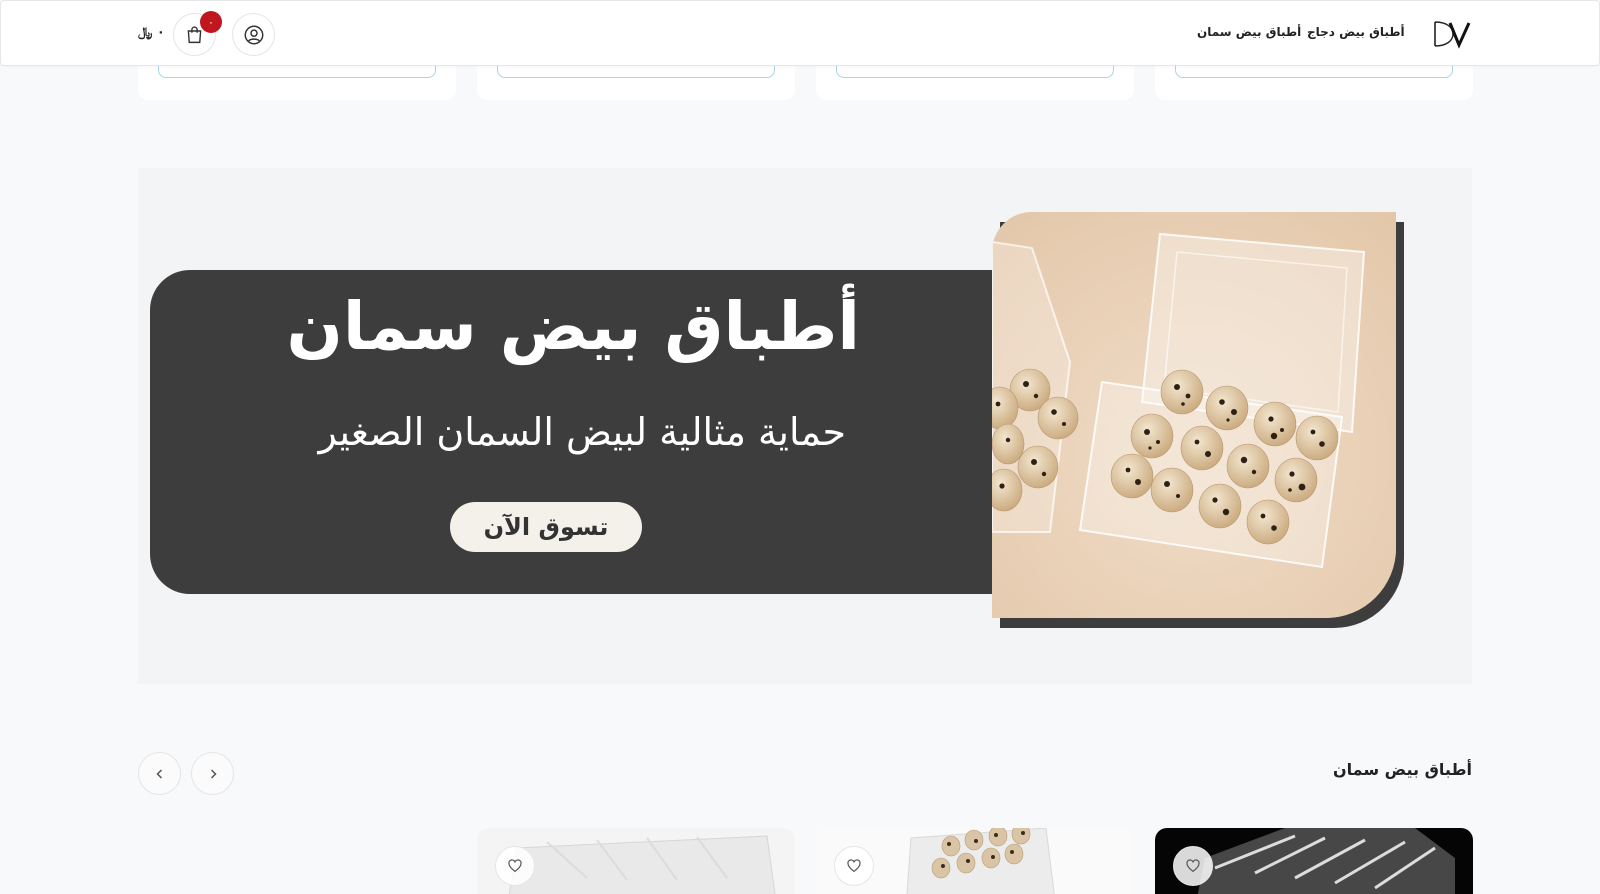 The image size is (1600, 894). I want to click on chevron-right-icon, so click(213, 773).